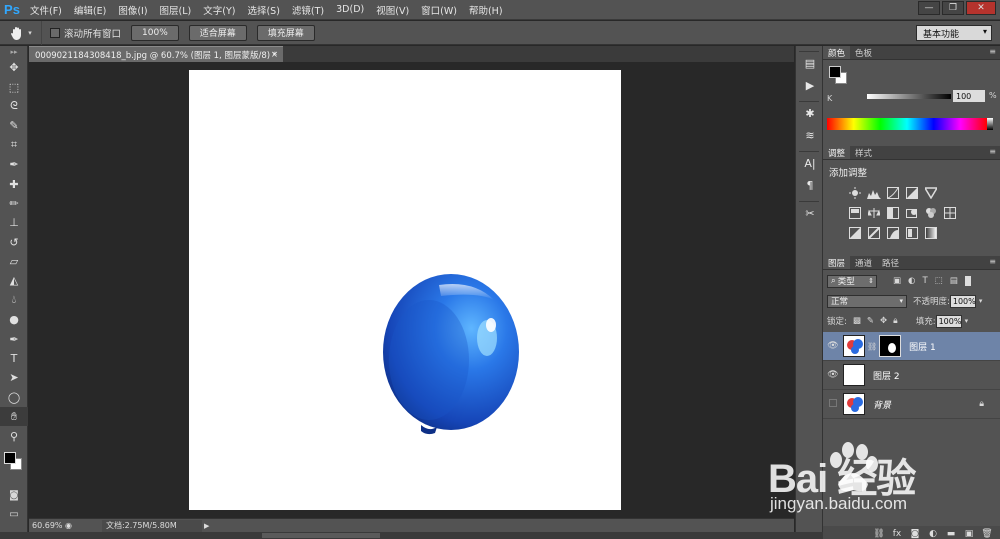 This screenshot has height=539, width=1000. I want to click on tab-channels: 通道, so click(863, 262).